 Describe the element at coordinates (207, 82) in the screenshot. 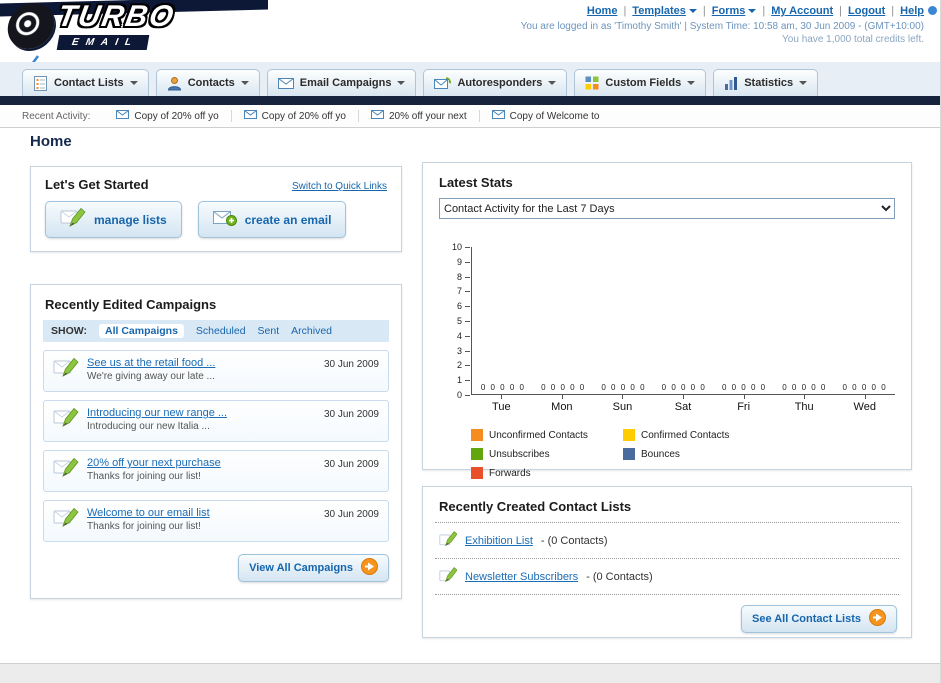

I see `tab-contacts: Contacts` at that location.